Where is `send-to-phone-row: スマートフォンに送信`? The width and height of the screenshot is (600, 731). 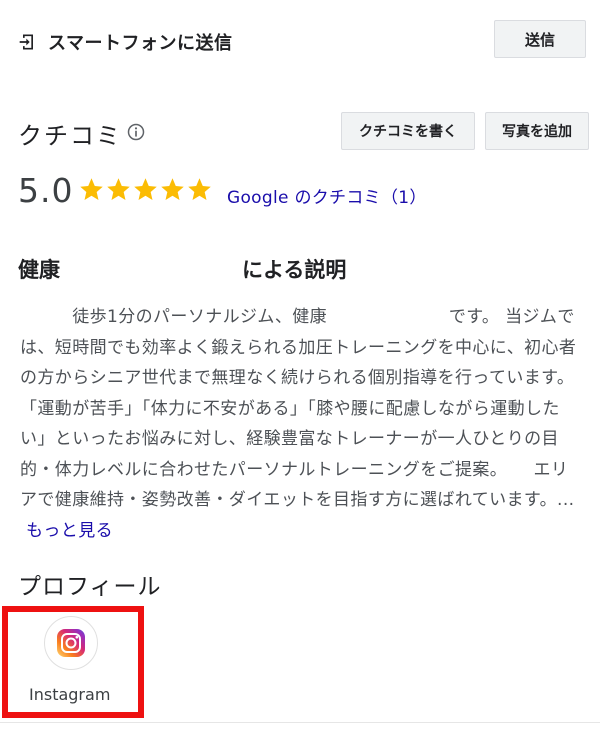
send-to-phone-row: スマートフォンに送信 is located at coordinates (125, 42).